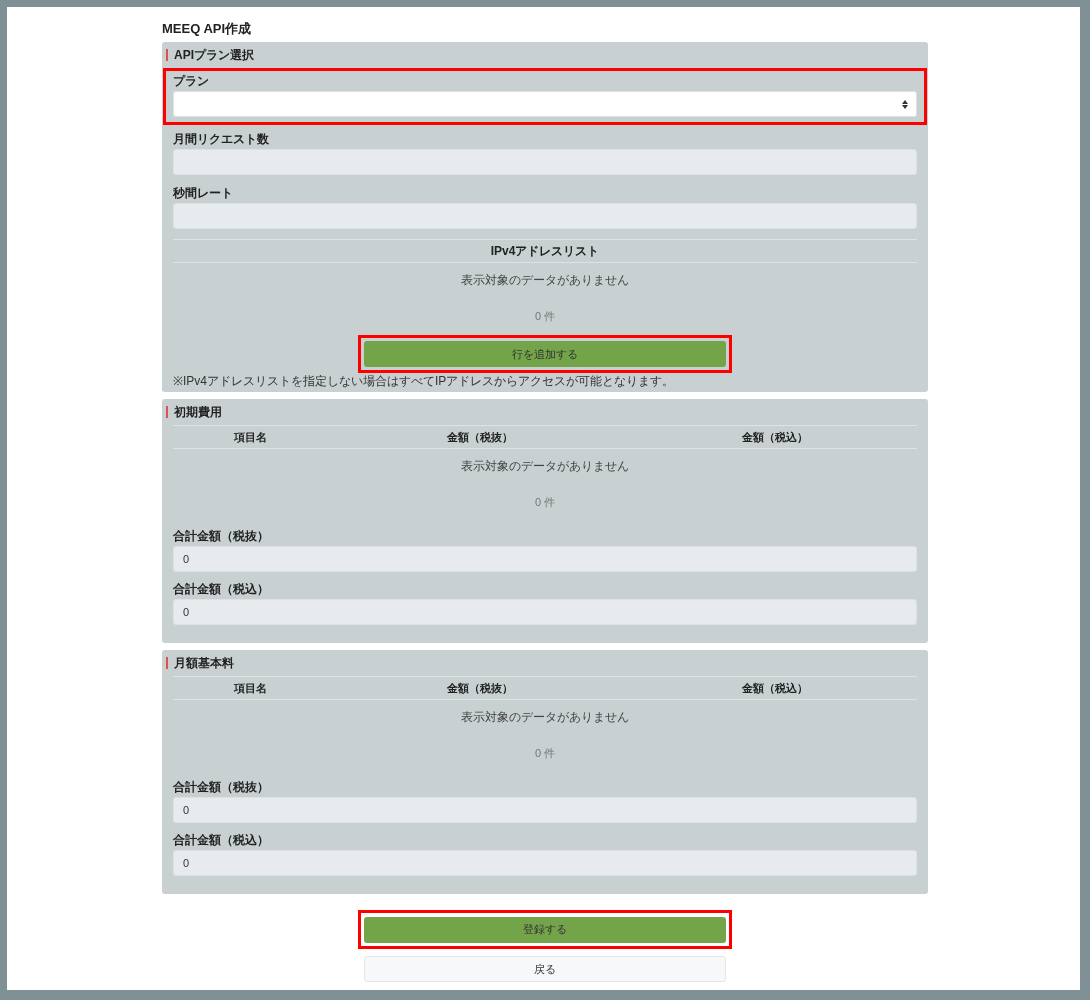  I want to click on section-title: 月額基本料, so click(204, 664).